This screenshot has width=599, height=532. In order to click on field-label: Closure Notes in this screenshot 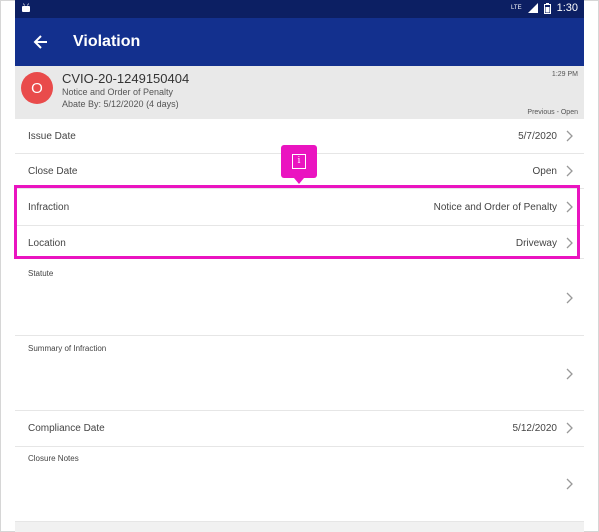, I will do `click(53, 458)`.